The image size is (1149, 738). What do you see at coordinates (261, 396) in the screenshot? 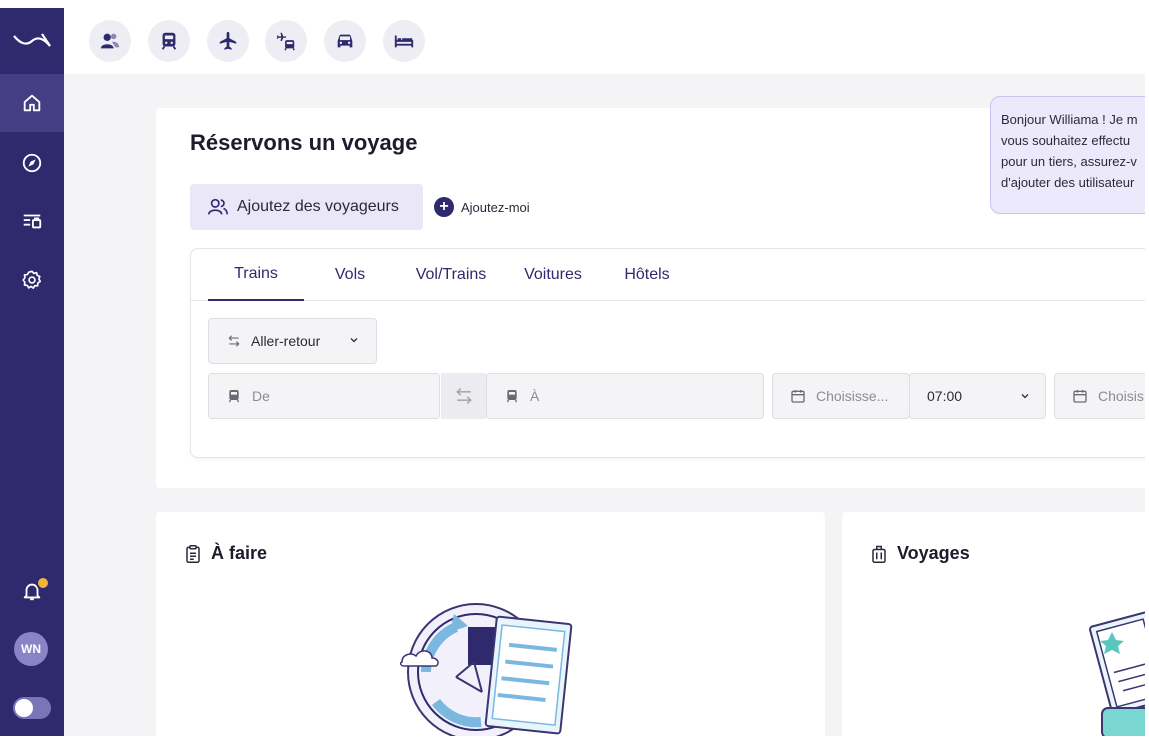
I see `origin-placeholder: De` at bounding box center [261, 396].